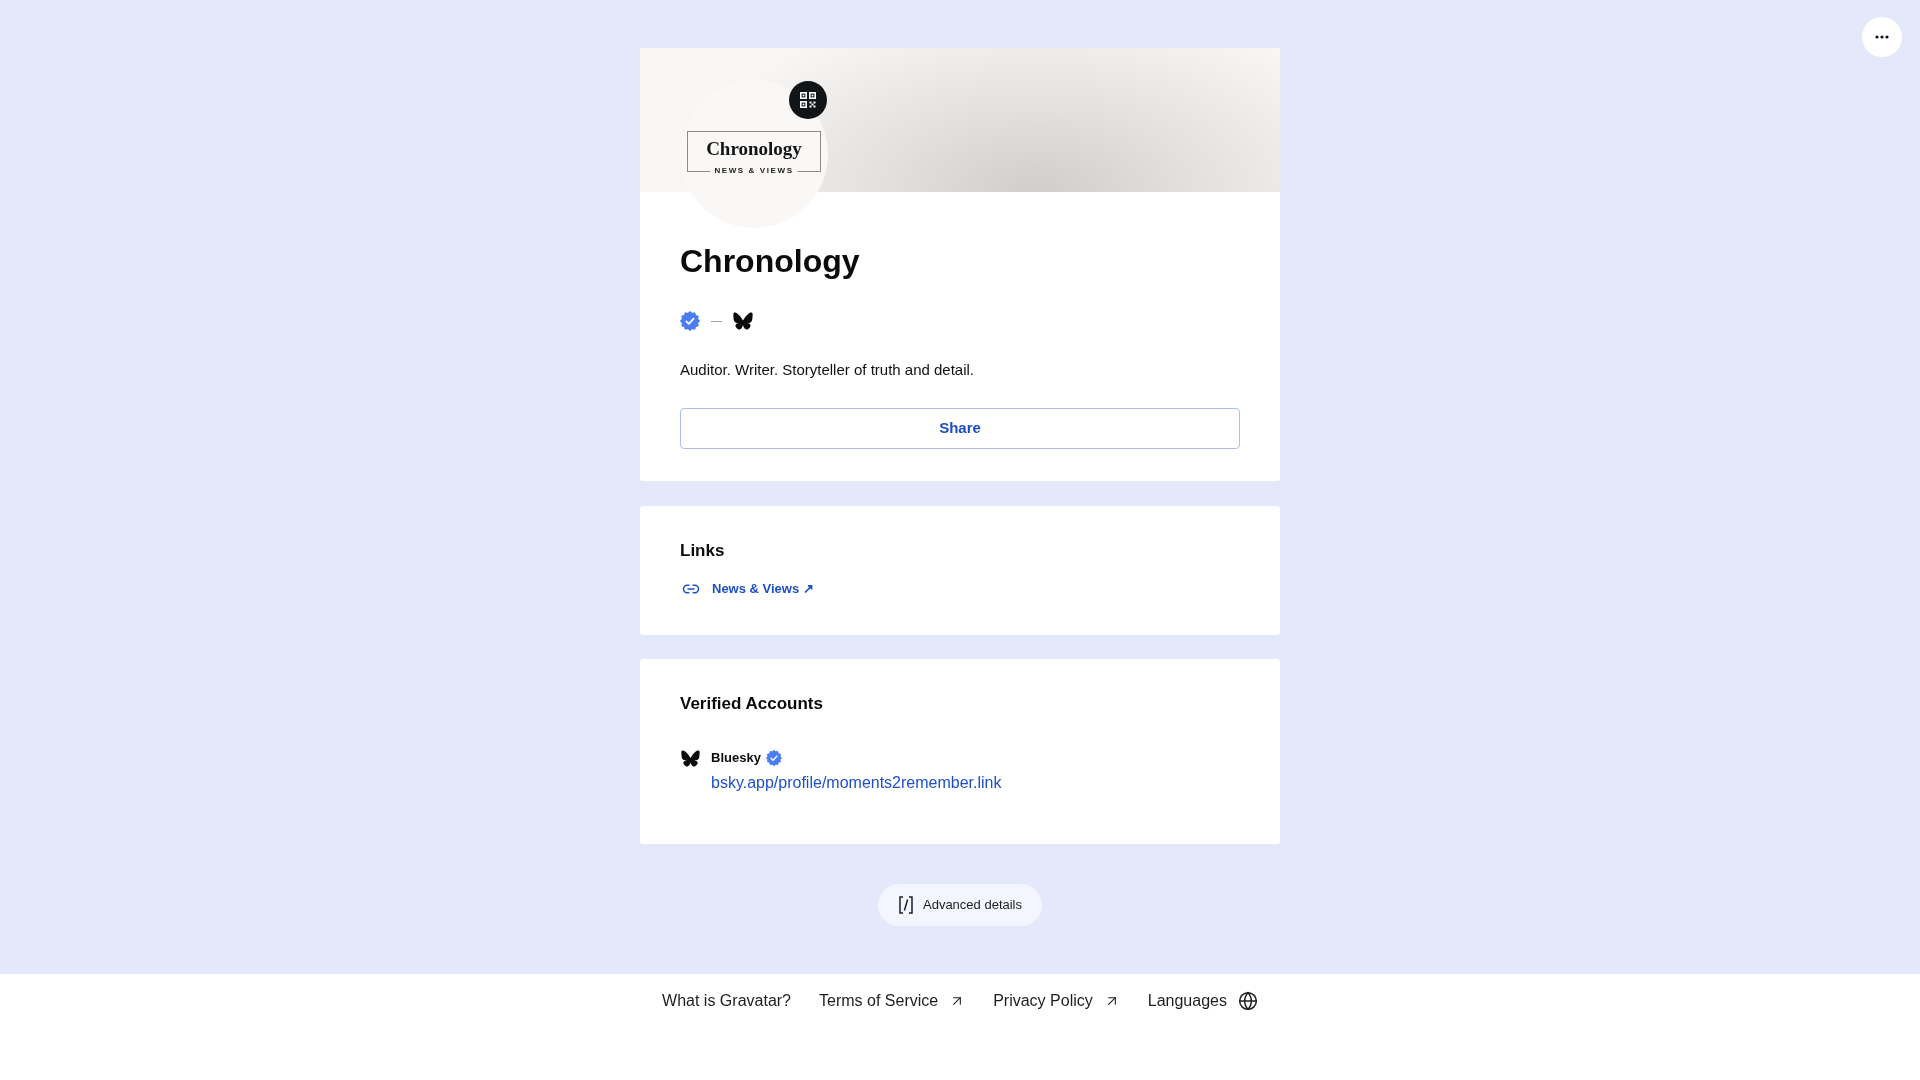 This screenshot has height=1080, width=1920. What do you see at coordinates (1247, 1001) in the screenshot?
I see `globe-icon` at bounding box center [1247, 1001].